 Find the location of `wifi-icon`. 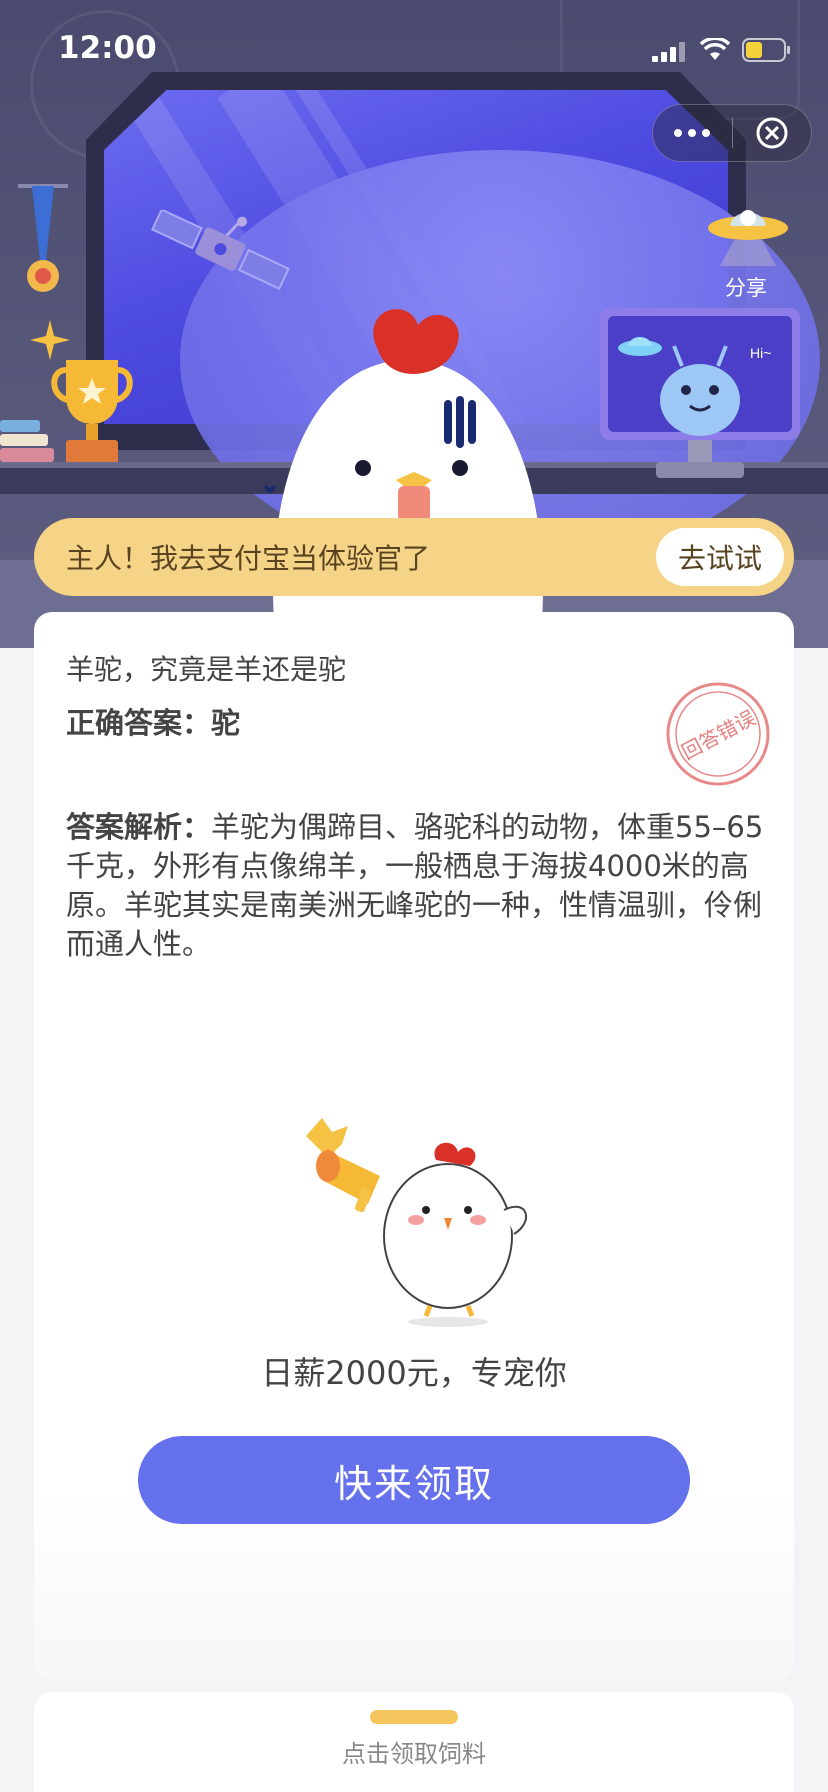

wifi-icon is located at coordinates (715, 49).